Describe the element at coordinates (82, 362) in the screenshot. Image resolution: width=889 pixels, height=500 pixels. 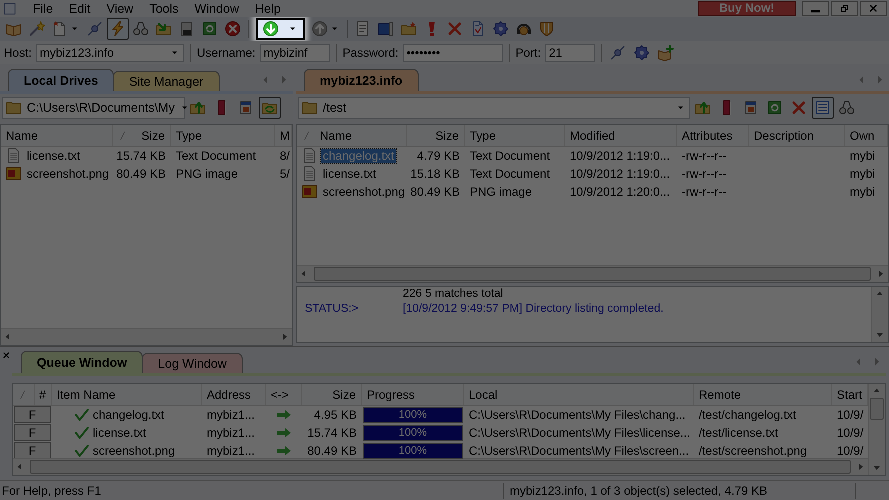
I see `window-tab: Queue Window` at that location.